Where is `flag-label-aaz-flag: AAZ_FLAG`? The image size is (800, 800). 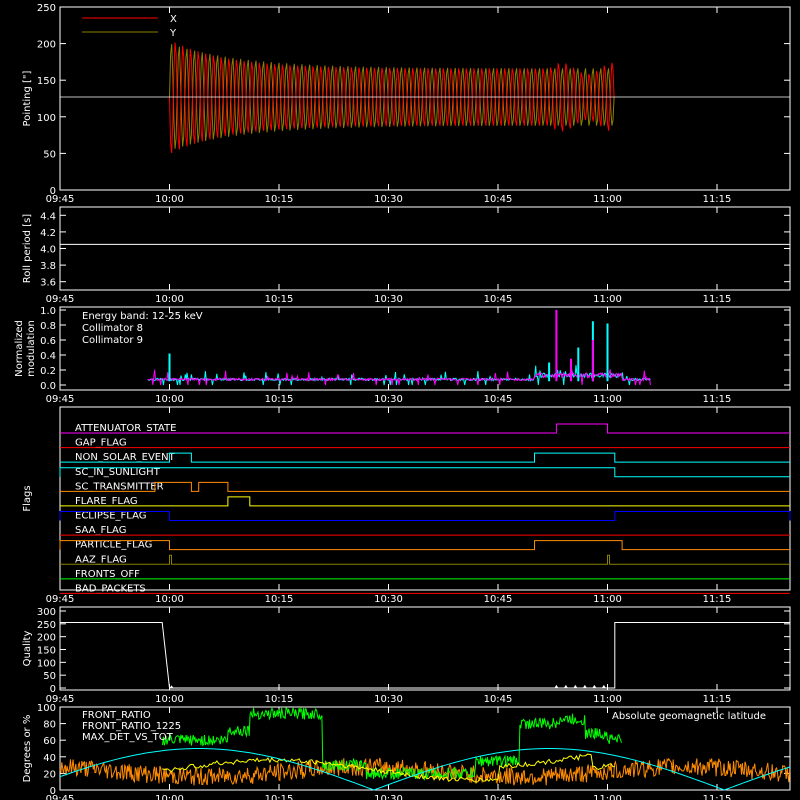 flag-label-aaz-flag: AAZ_FLAG is located at coordinates (101, 559).